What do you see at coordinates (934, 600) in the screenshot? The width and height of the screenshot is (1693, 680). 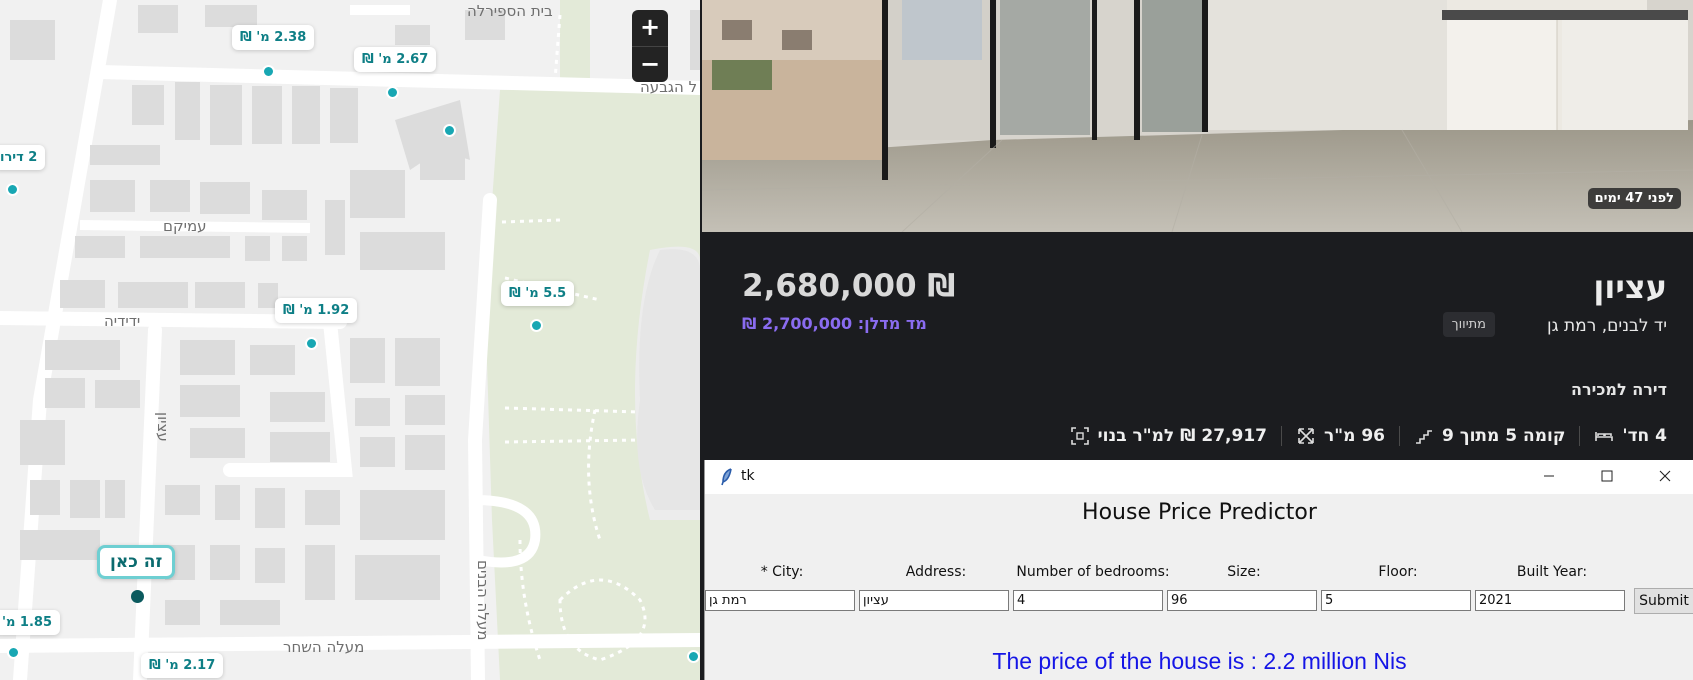 I see `address-field: עציון` at bounding box center [934, 600].